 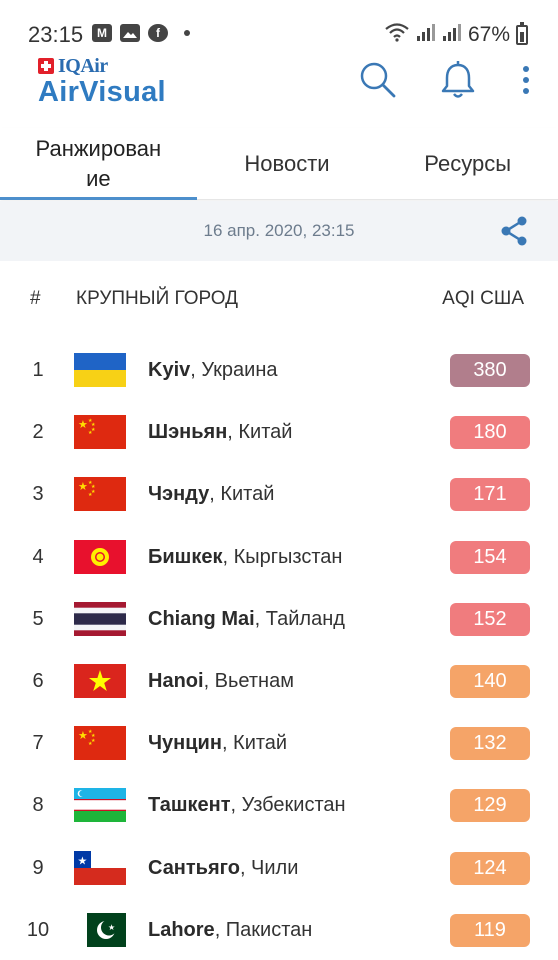 I want to click on ranking-row: 8 Ташкент, Узбекистан 129, so click(x=279, y=805).